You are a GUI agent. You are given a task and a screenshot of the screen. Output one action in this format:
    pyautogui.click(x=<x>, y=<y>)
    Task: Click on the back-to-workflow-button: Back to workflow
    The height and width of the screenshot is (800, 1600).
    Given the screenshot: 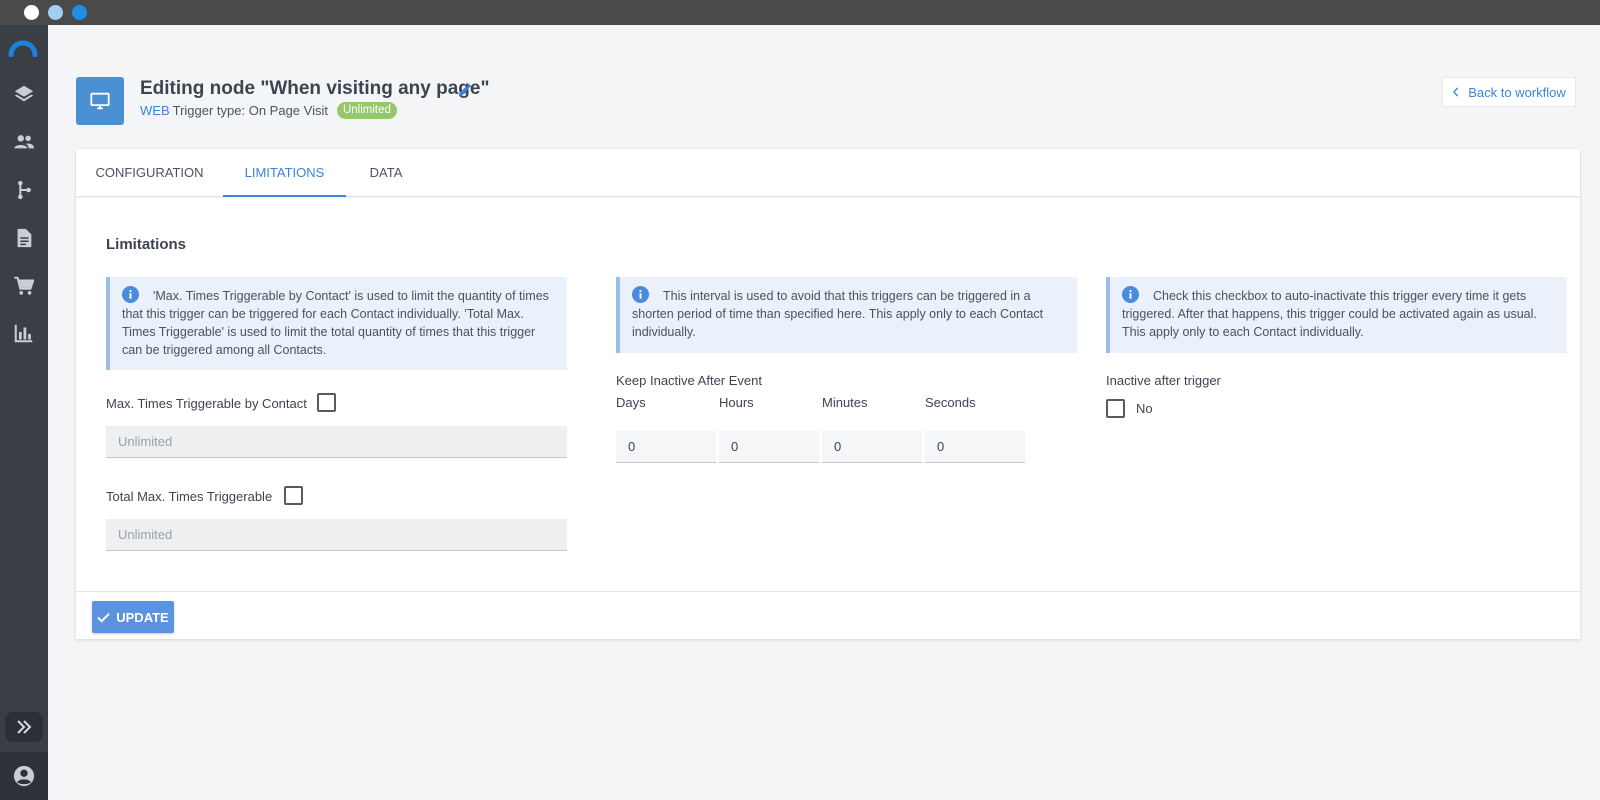 What is the action you would take?
    pyautogui.click(x=1509, y=92)
    